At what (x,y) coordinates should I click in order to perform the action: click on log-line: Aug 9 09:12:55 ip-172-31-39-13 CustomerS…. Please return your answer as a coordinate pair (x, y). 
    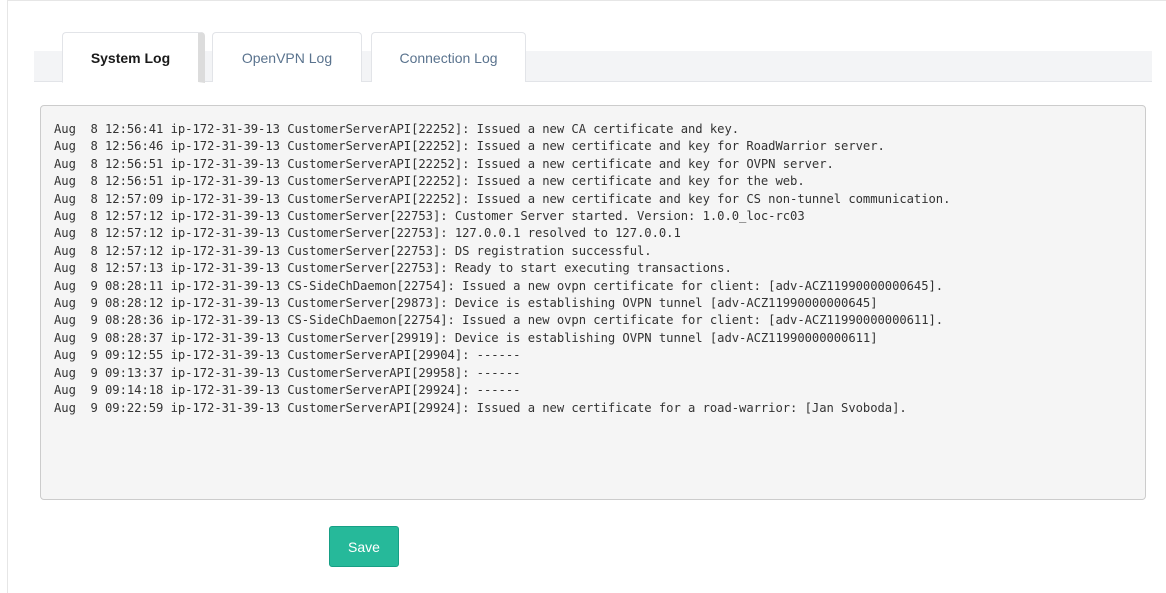
    Looking at the image, I should click on (287, 355).